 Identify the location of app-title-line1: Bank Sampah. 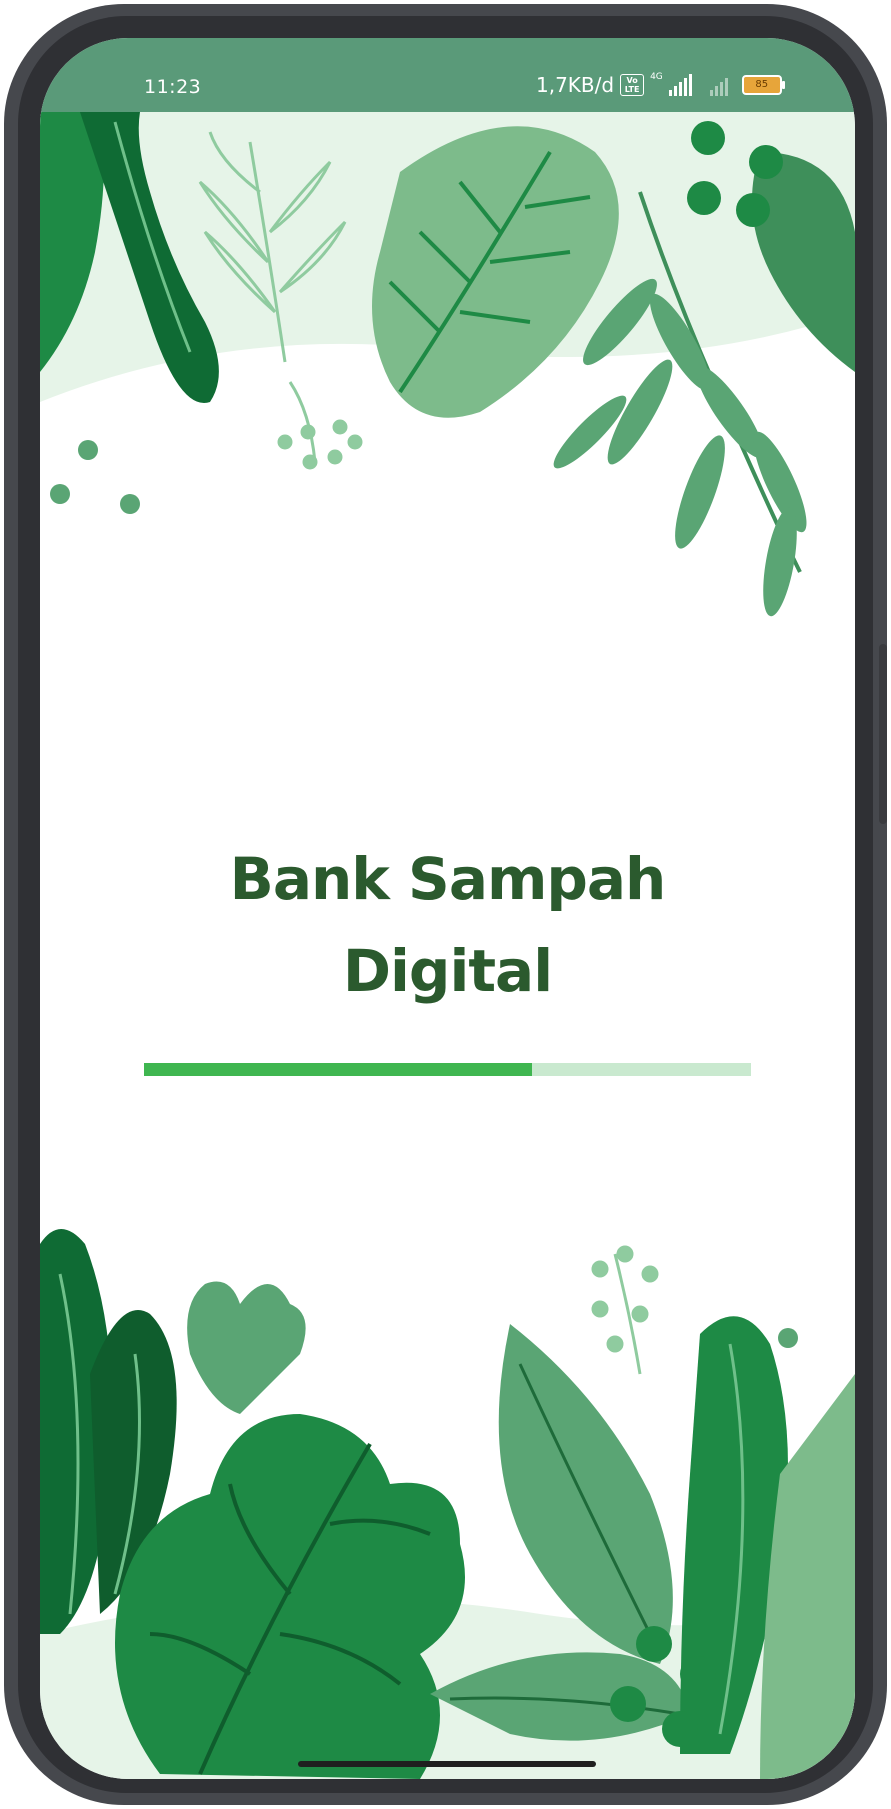
(448, 879).